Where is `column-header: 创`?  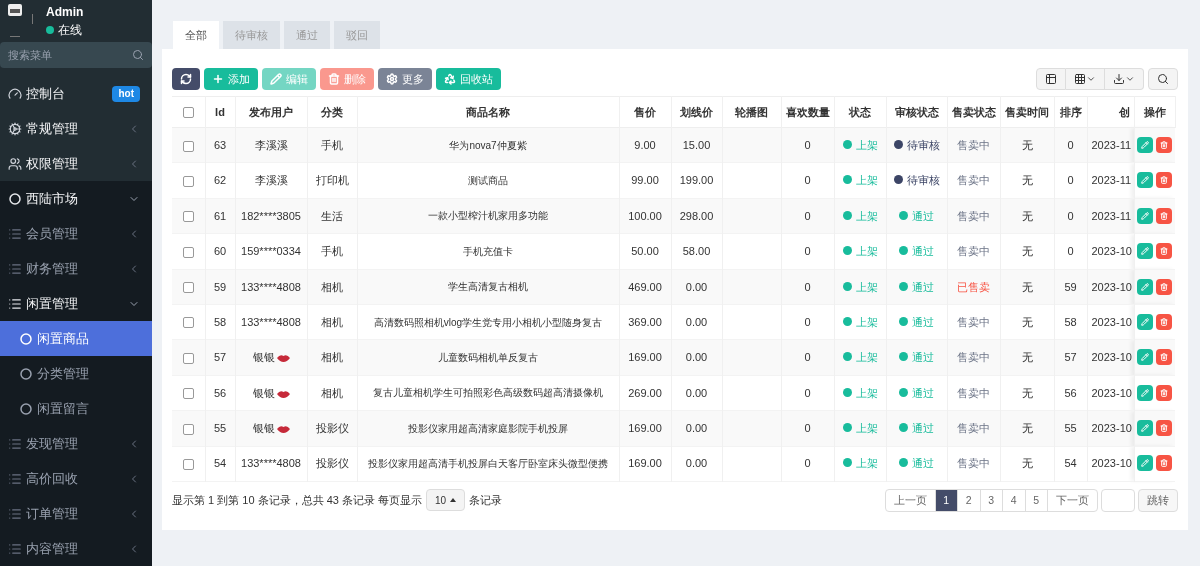 column-header: 创 is located at coordinates (1110, 112).